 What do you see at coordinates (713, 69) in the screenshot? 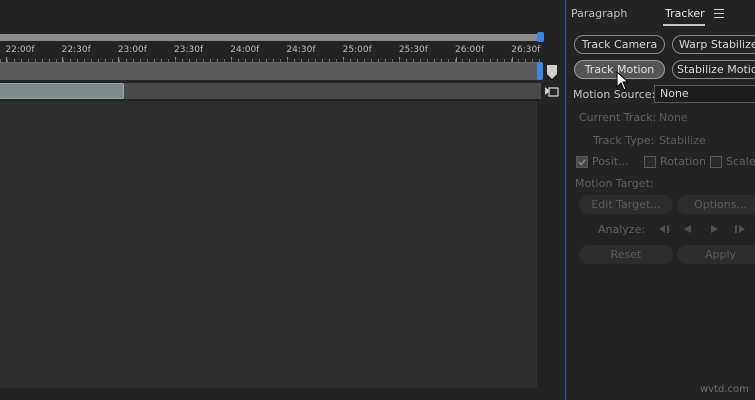
I see `stabilize-motion-button: Stabilize Motion` at bounding box center [713, 69].